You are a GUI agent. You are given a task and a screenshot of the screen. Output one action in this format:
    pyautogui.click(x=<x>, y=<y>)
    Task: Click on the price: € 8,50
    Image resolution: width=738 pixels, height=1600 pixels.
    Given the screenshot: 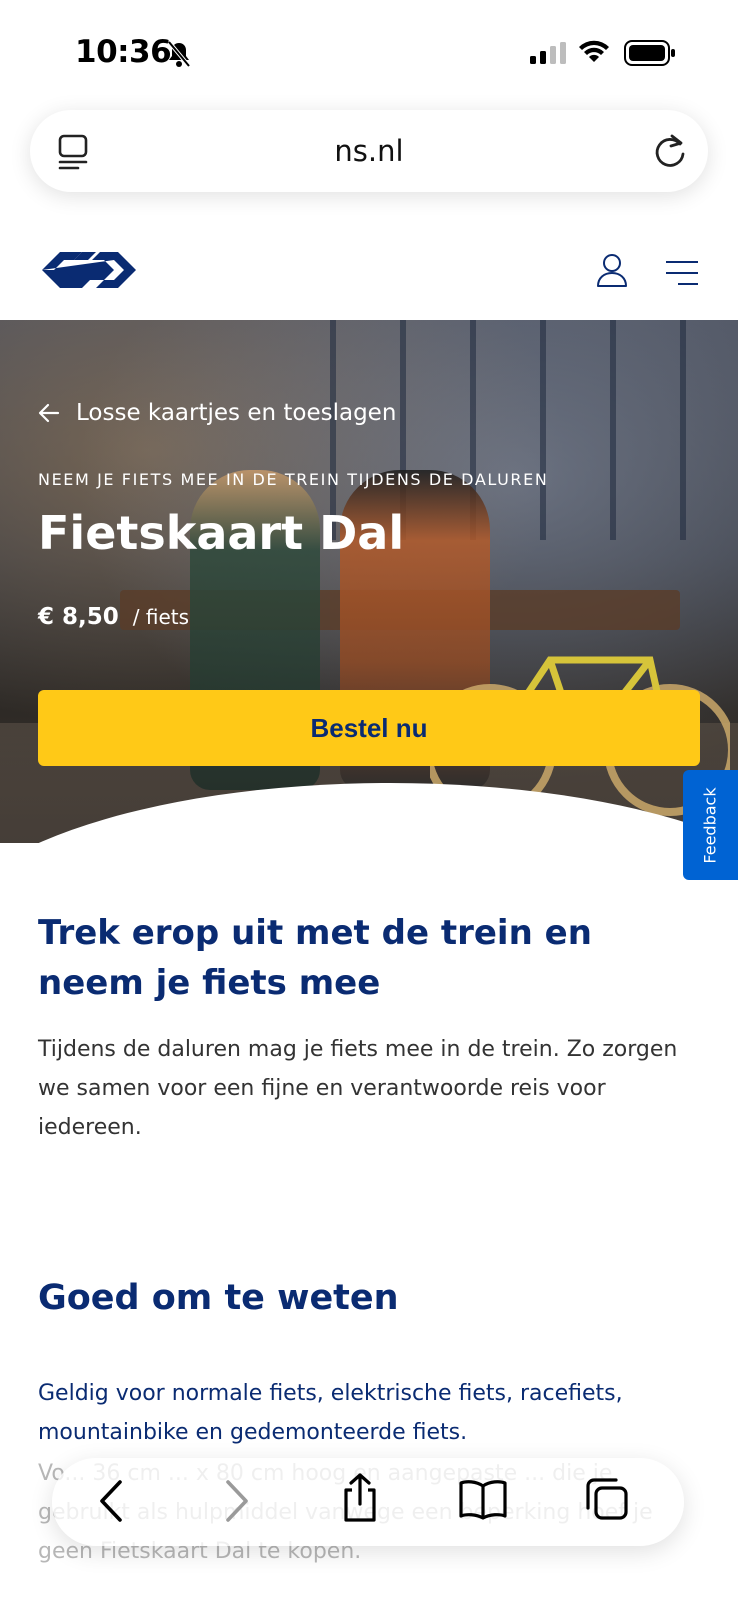 What is the action you would take?
    pyautogui.click(x=78, y=617)
    